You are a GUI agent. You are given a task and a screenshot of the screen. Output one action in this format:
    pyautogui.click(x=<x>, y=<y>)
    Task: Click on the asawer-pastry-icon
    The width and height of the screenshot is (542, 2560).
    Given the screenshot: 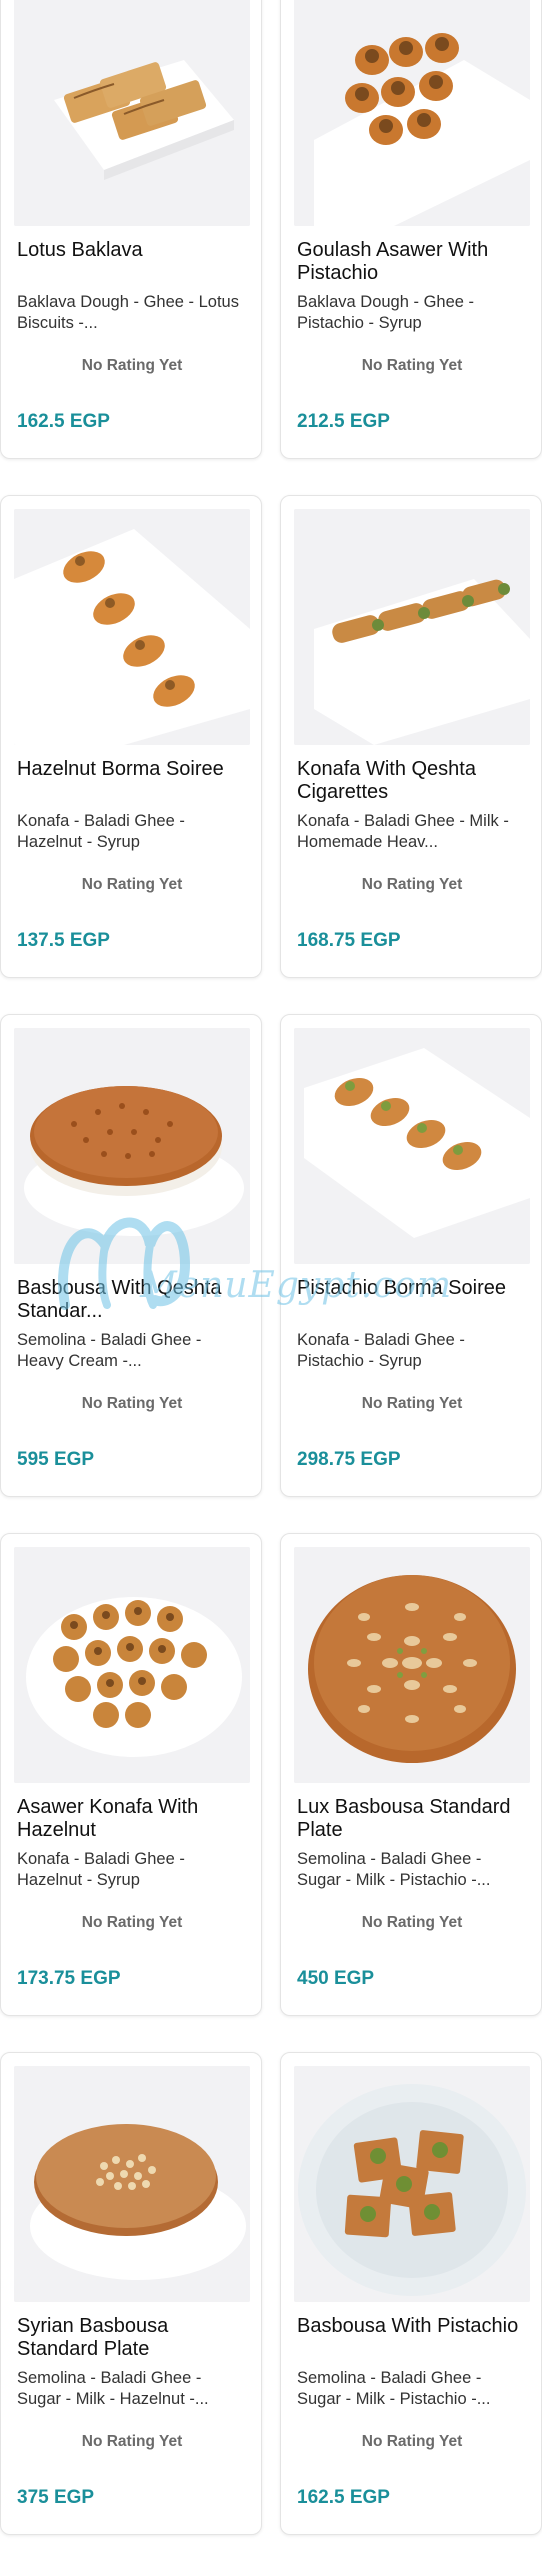 What is the action you would take?
    pyautogui.click(x=412, y=113)
    